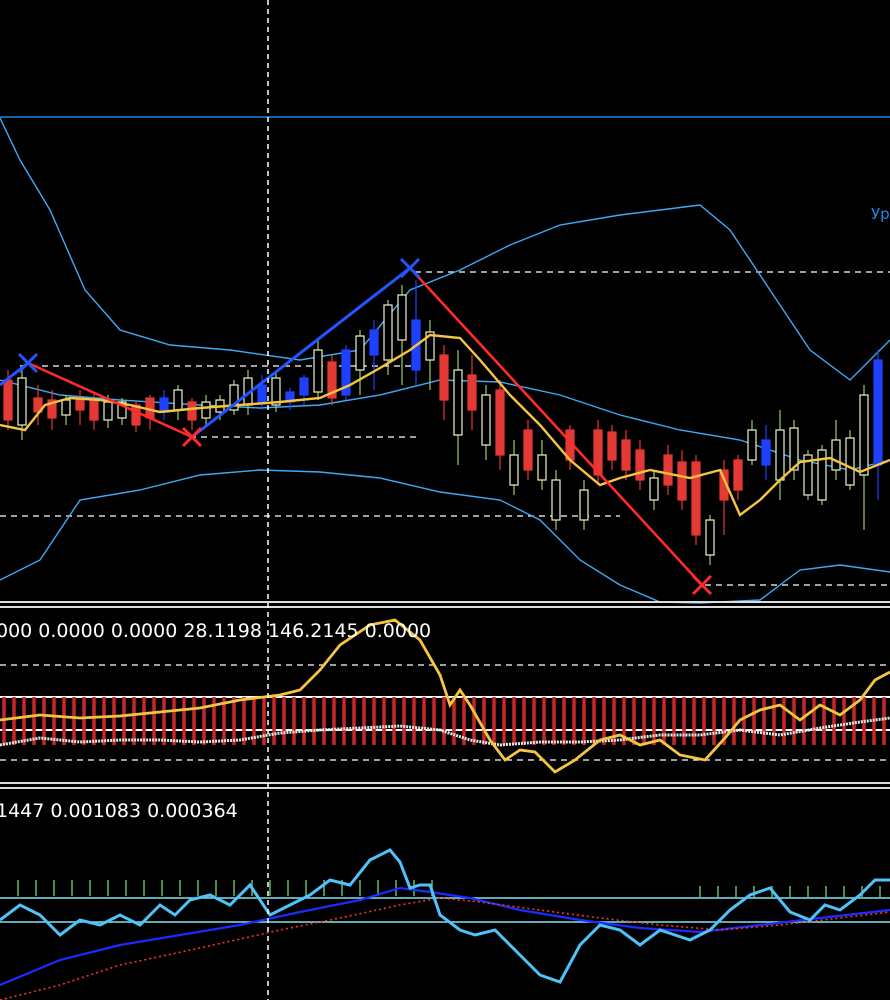 This screenshot has width=890, height=1000. Describe the element at coordinates (119, 811) in the screenshot. I see `indicator-2-values: 1447 0.001083 0.000364` at that location.